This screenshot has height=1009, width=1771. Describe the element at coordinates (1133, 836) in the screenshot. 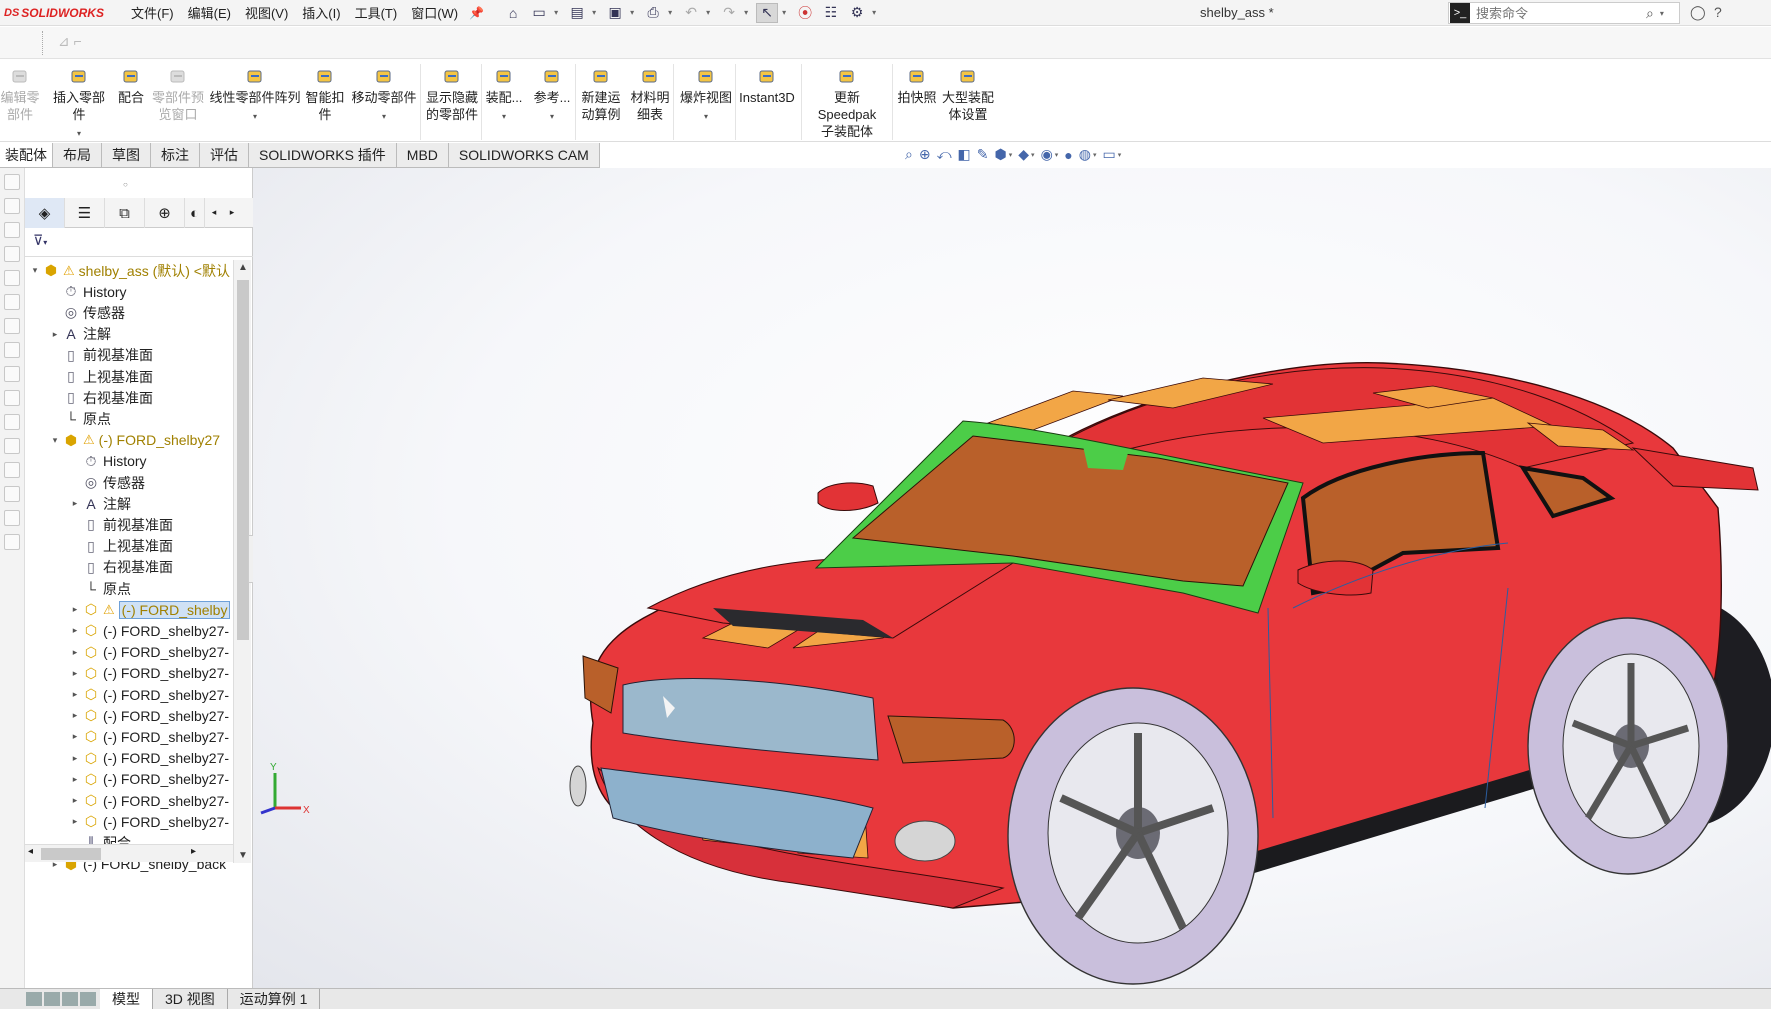

I see `front-wheel` at that location.